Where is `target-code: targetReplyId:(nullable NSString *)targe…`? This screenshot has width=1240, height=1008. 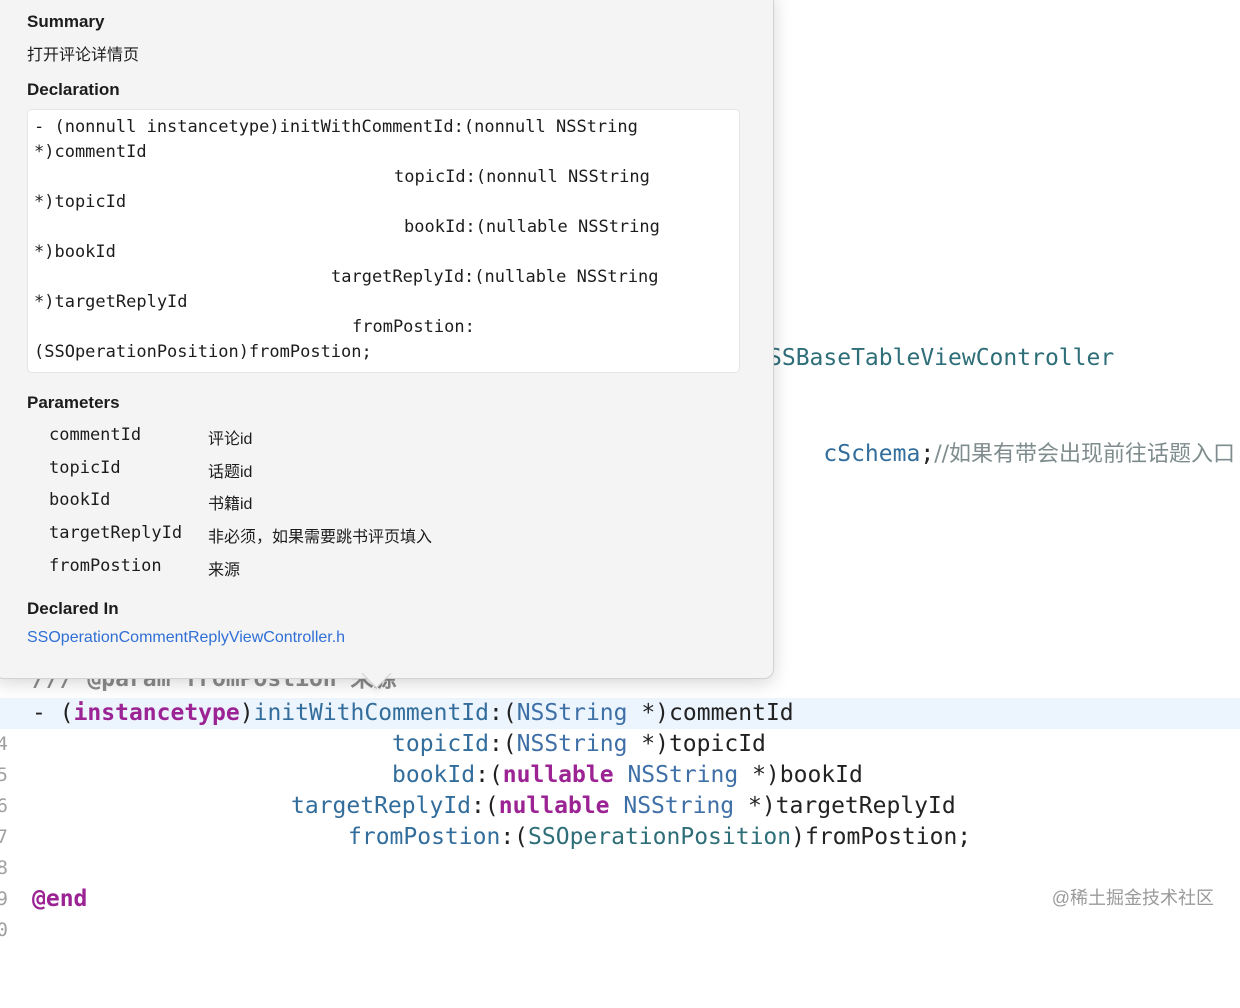
target-code: targetReplyId:(nullable NSString *)targe… is located at coordinates (623, 806).